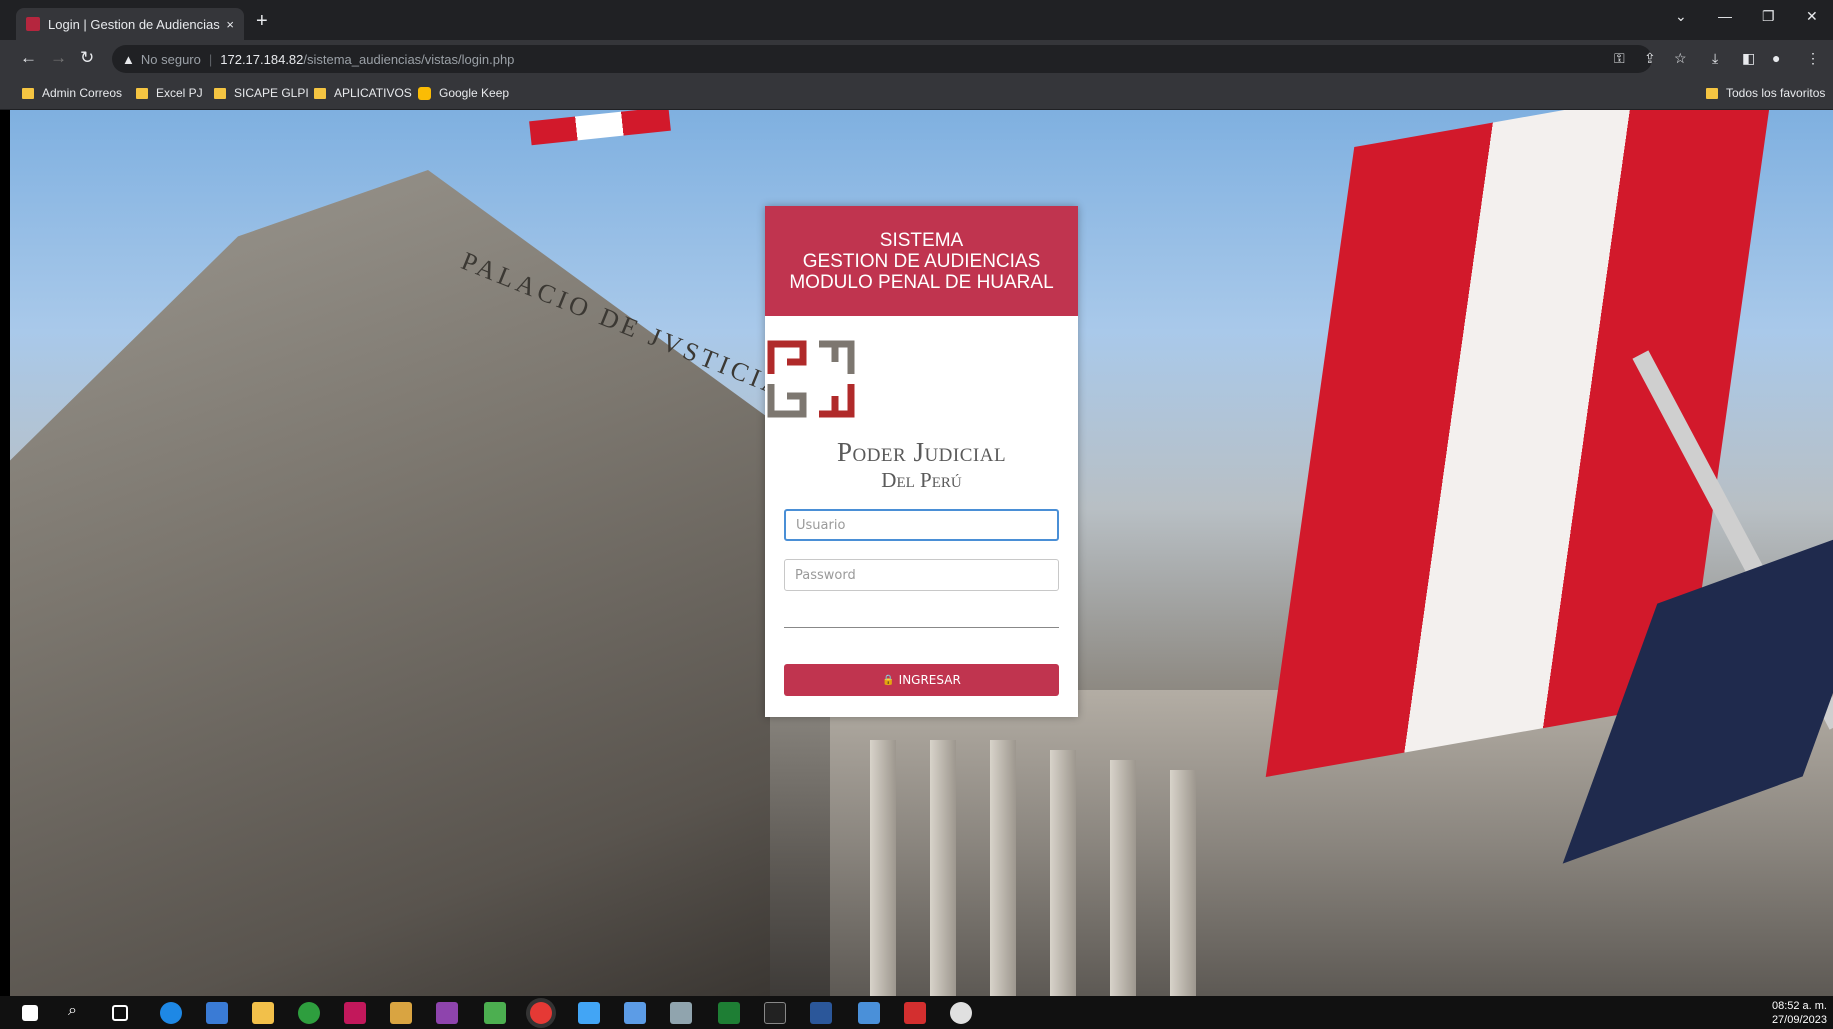  Describe the element at coordinates (541, 1013) in the screenshot. I see `chrome-icon` at that location.